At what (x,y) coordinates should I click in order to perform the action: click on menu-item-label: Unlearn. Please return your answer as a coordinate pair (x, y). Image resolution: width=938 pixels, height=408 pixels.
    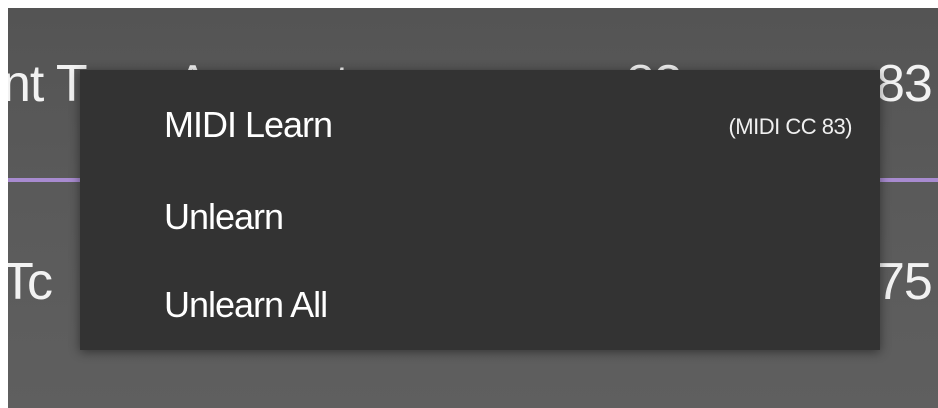
    Looking at the image, I should click on (224, 216).